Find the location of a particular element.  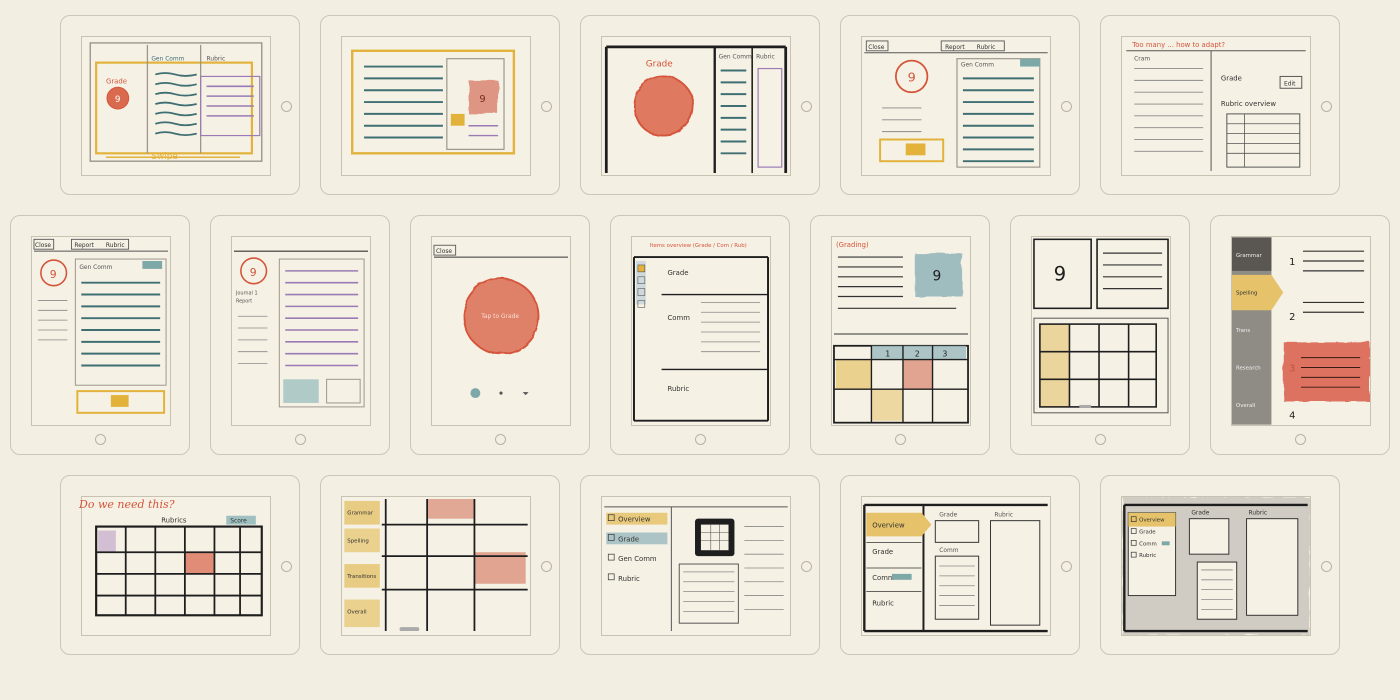

row3-label: Trans is located at coordinates (1242, 331).